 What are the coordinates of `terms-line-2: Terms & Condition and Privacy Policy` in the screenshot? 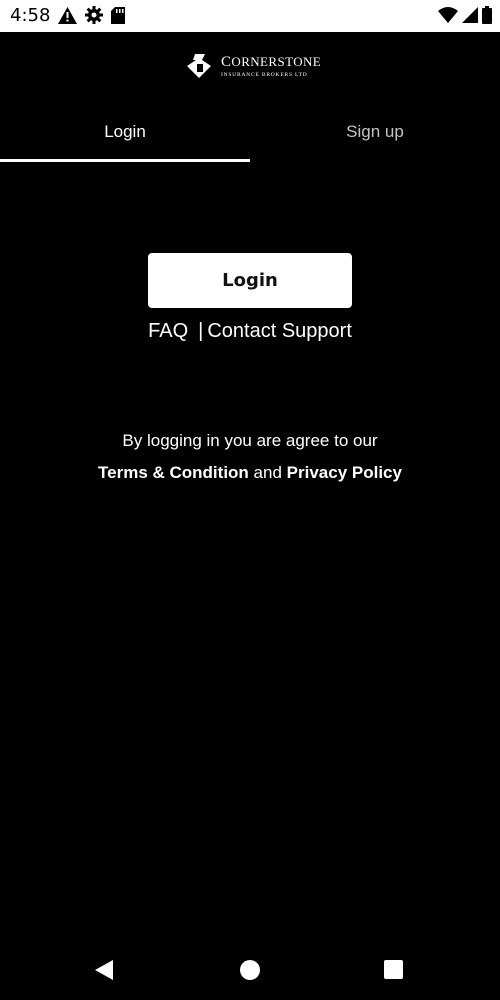 It's located at (250, 473).